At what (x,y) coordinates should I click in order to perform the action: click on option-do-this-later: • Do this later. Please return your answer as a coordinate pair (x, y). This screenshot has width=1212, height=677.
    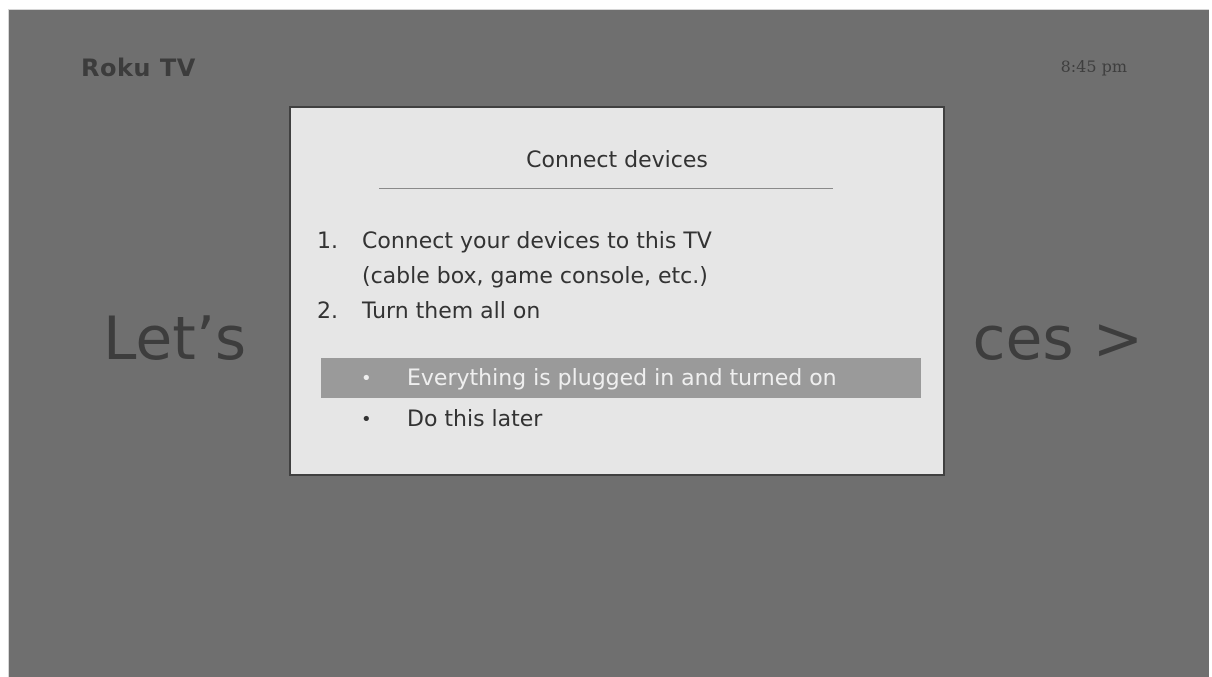
    Looking at the image, I should click on (621, 419).